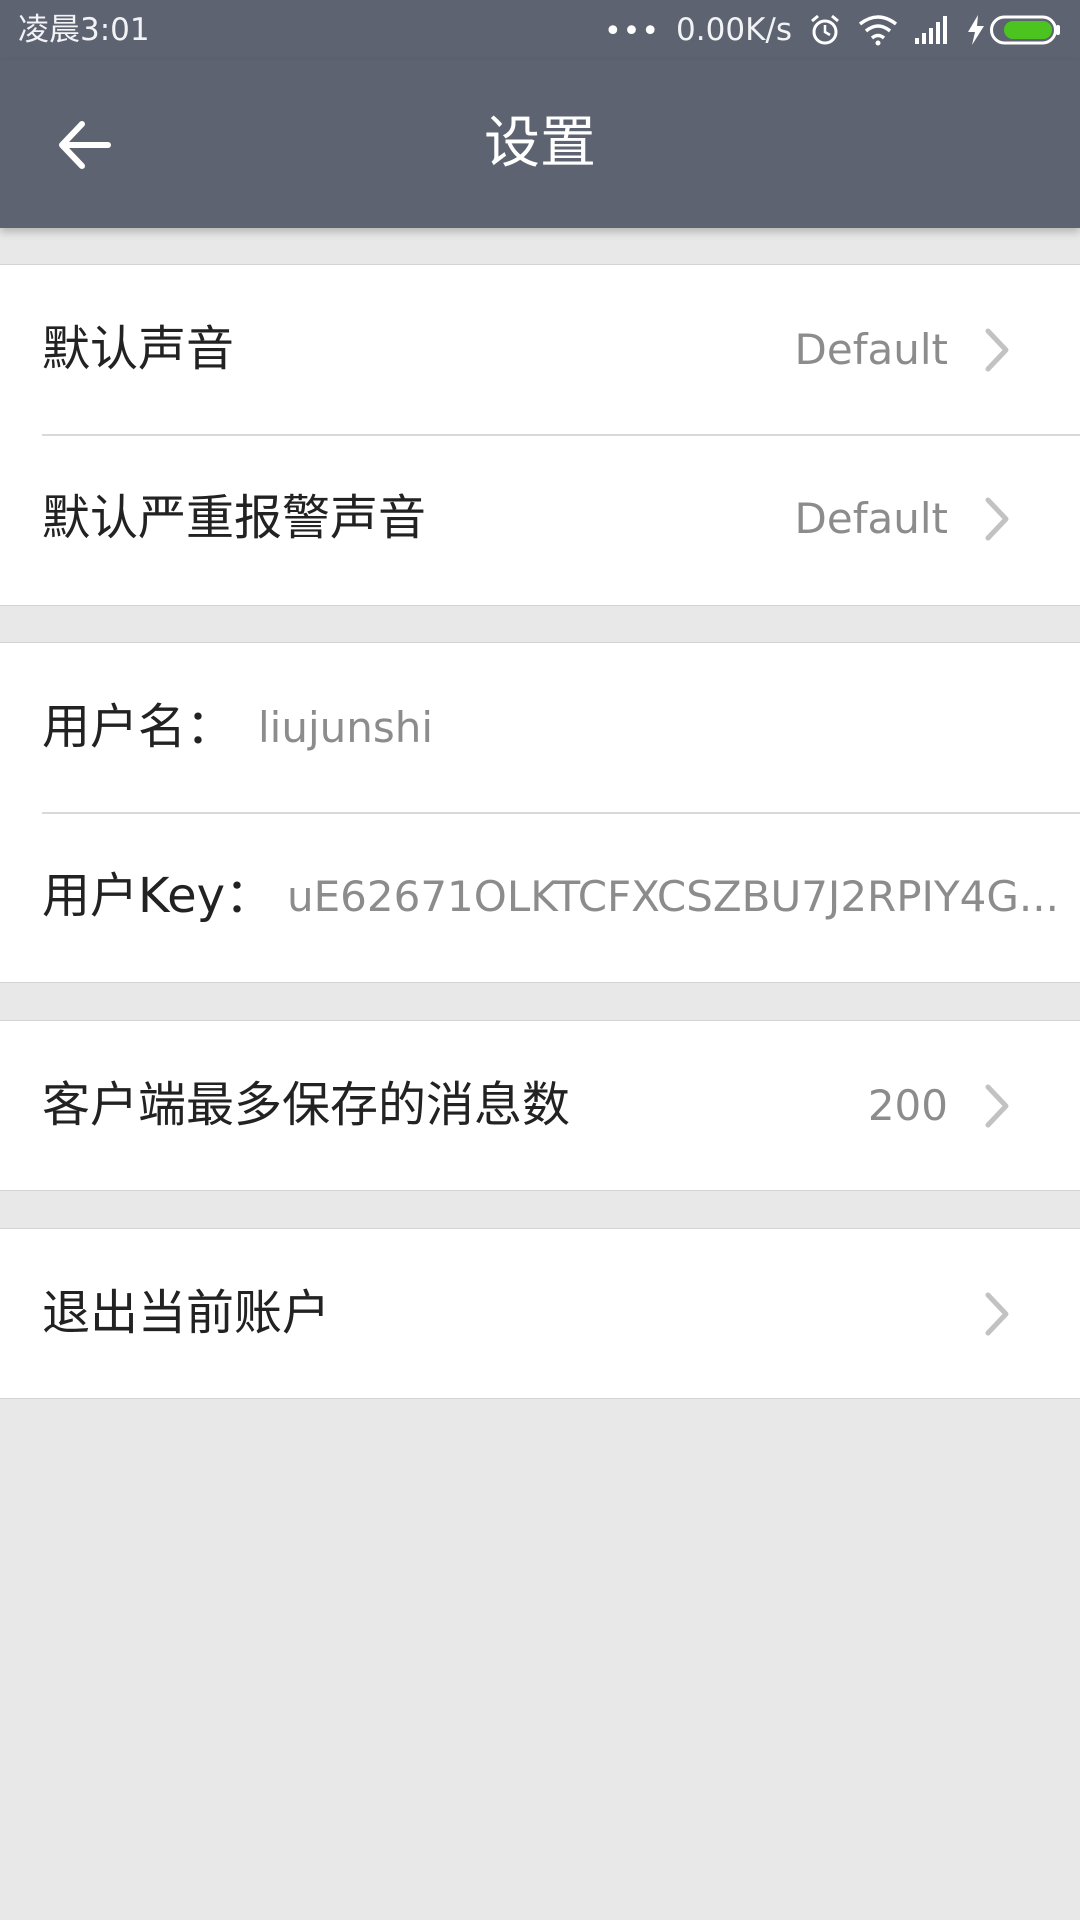 This screenshot has height=1920, width=1080. I want to click on severe-alarm-sound-row: 默认严重报警声音 Default, so click(540, 518).